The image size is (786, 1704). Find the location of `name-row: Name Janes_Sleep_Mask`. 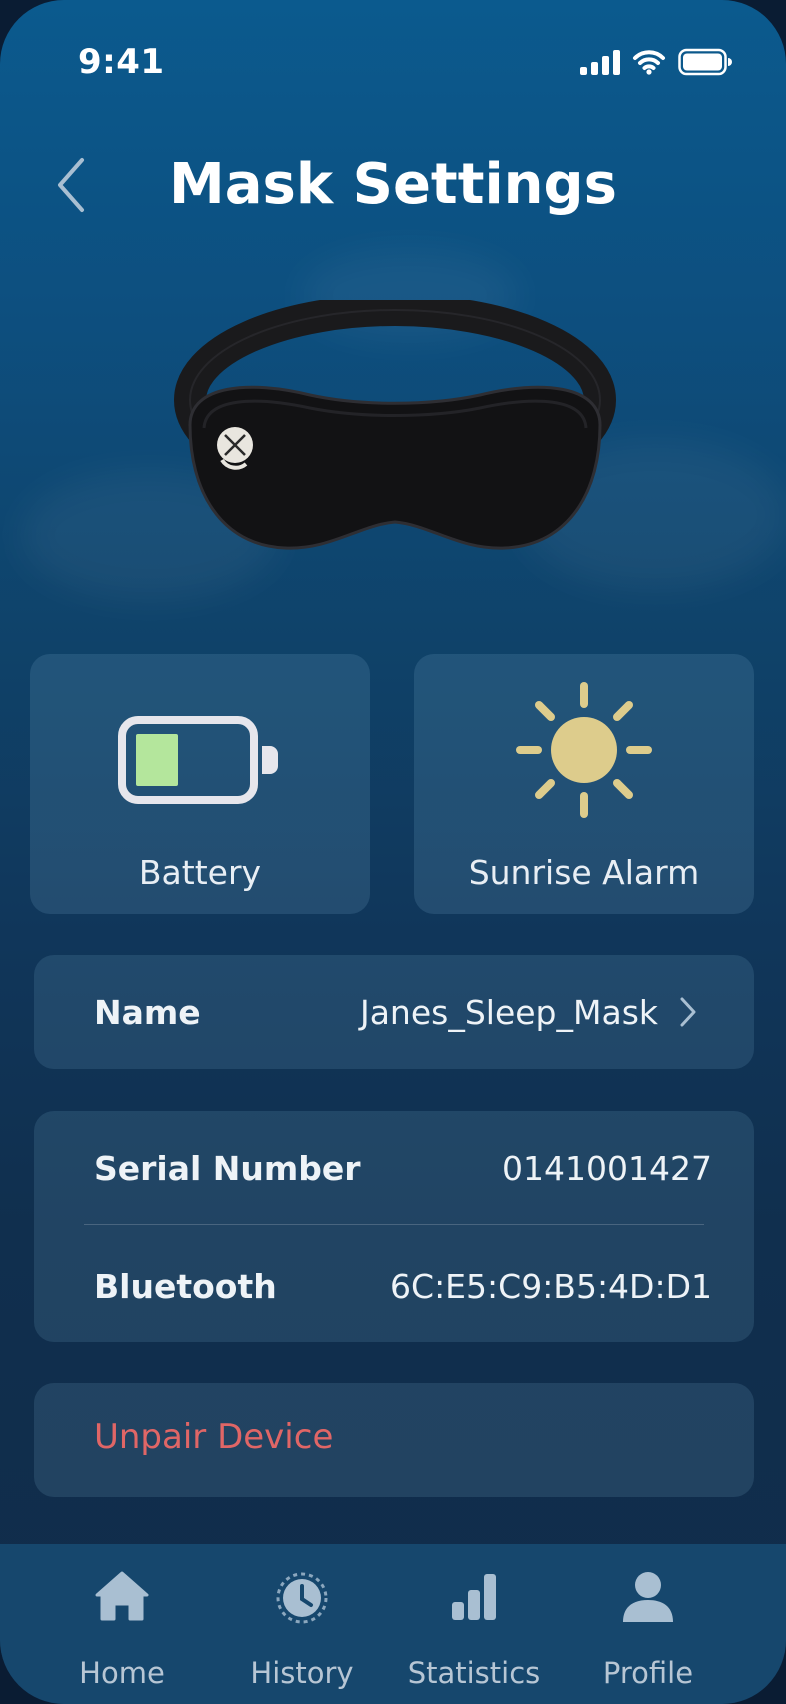

name-row: Name Janes_Sleep_Mask is located at coordinates (394, 1010).